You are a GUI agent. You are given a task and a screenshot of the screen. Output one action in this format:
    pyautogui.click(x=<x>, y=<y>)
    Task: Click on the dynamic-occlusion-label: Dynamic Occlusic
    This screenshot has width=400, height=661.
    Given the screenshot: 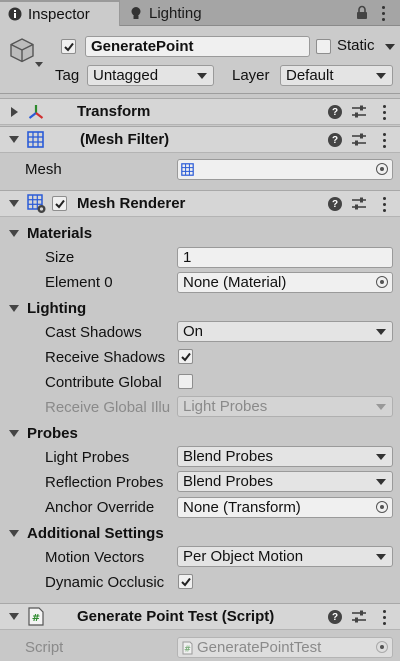 What is the action you would take?
    pyautogui.click(x=105, y=582)
    